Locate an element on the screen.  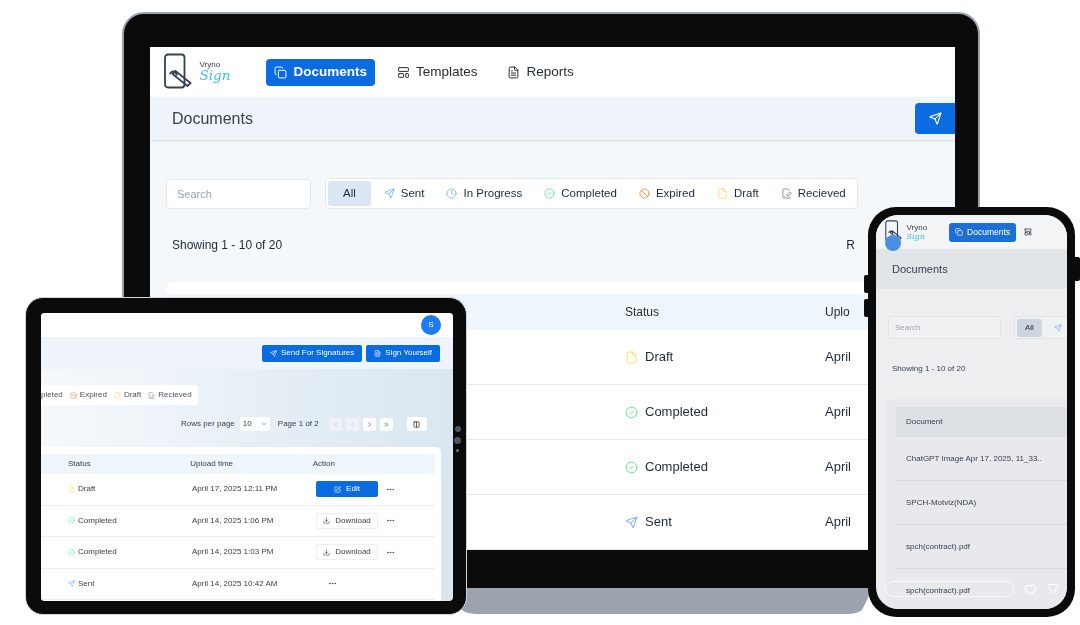
avatar: S is located at coordinates (431, 325).